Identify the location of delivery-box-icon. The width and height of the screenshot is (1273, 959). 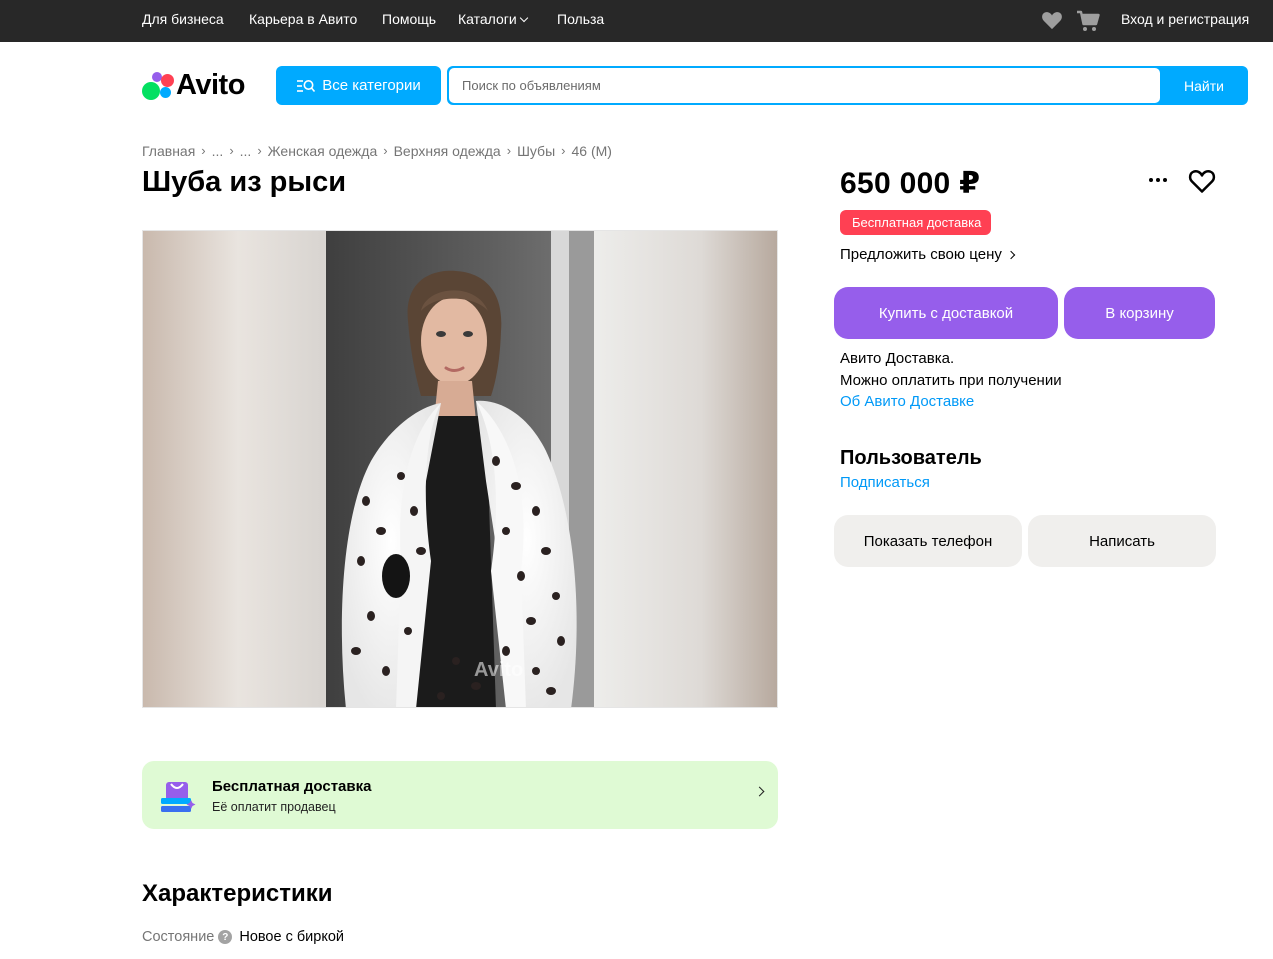
(178, 797).